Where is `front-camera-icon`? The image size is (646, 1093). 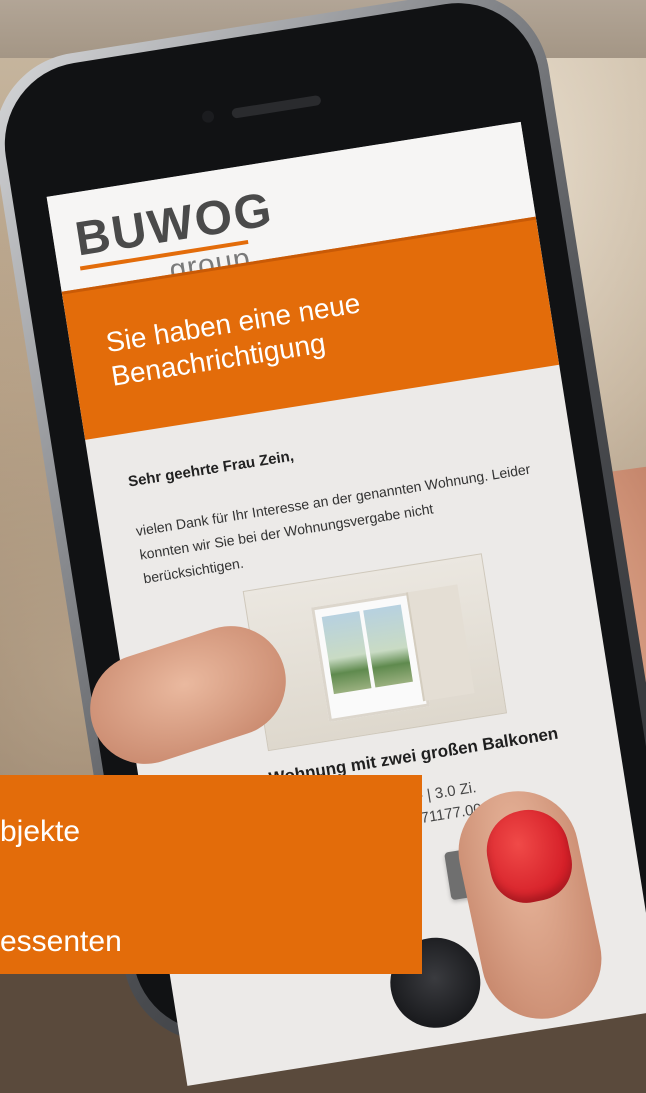 front-camera-icon is located at coordinates (208, 116).